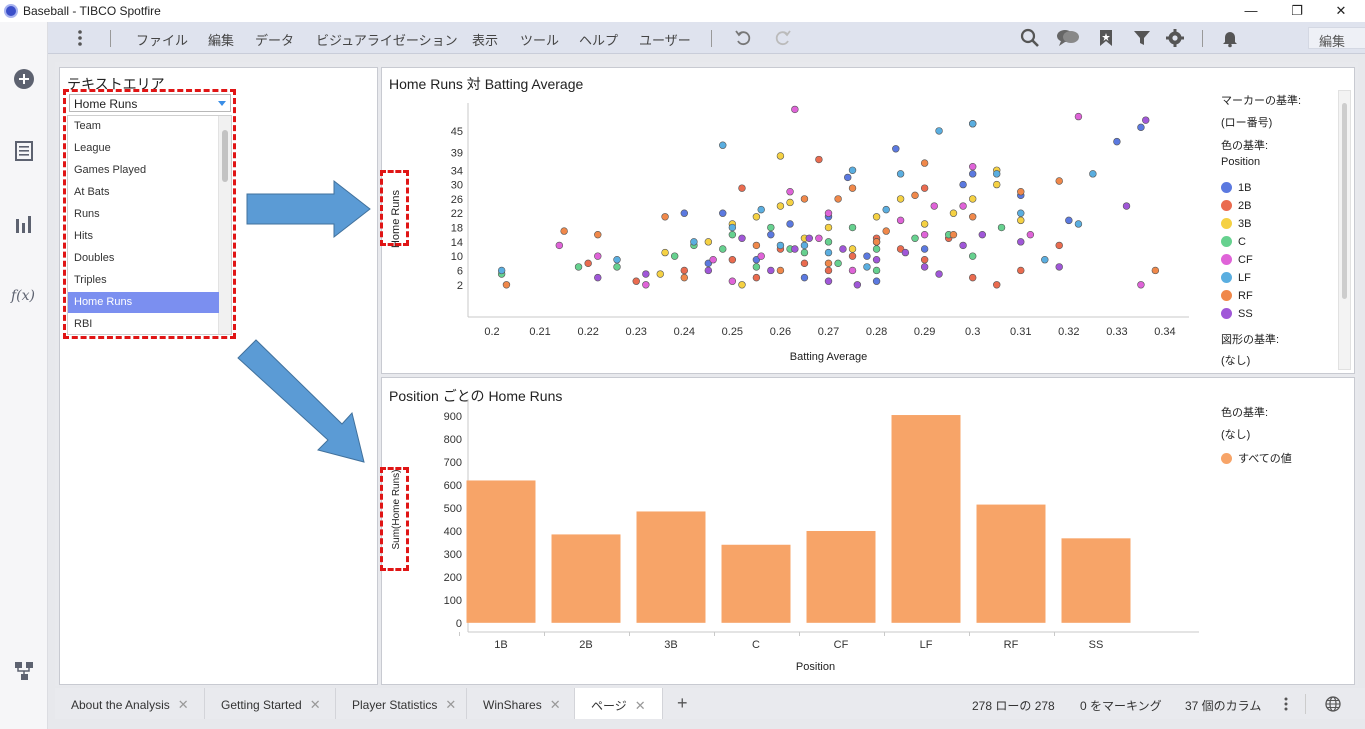 This screenshot has width=1365, height=729. What do you see at coordinates (162, 39) in the screenshot?
I see `menu-file: ファイル` at bounding box center [162, 39].